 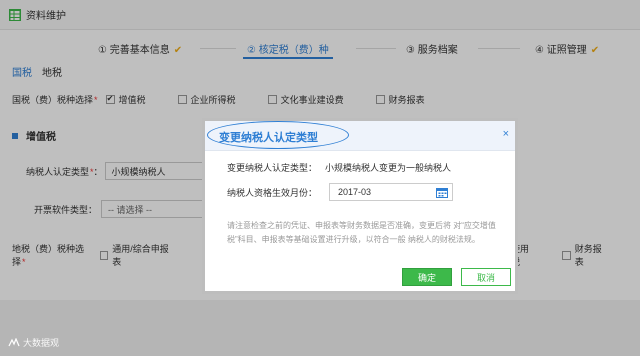 I want to click on confirm-button: 确定, so click(x=427, y=277).